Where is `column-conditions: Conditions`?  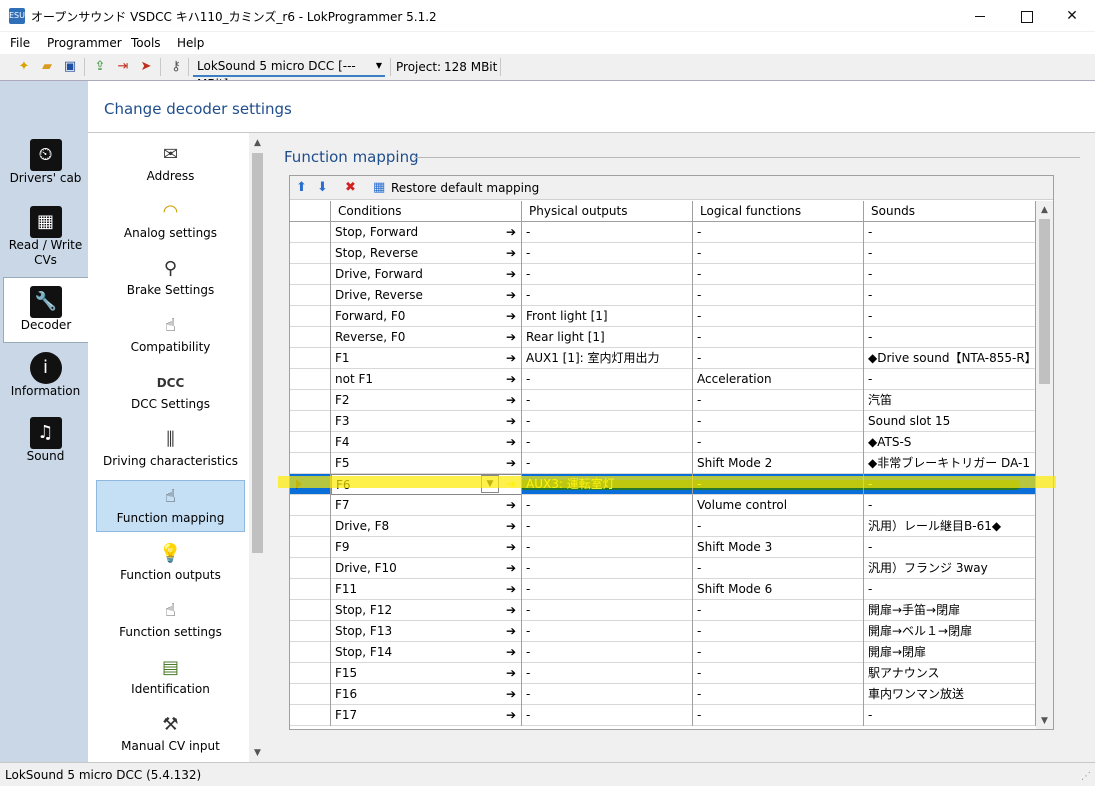
column-conditions: Conditions is located at coordinates (426, 211).